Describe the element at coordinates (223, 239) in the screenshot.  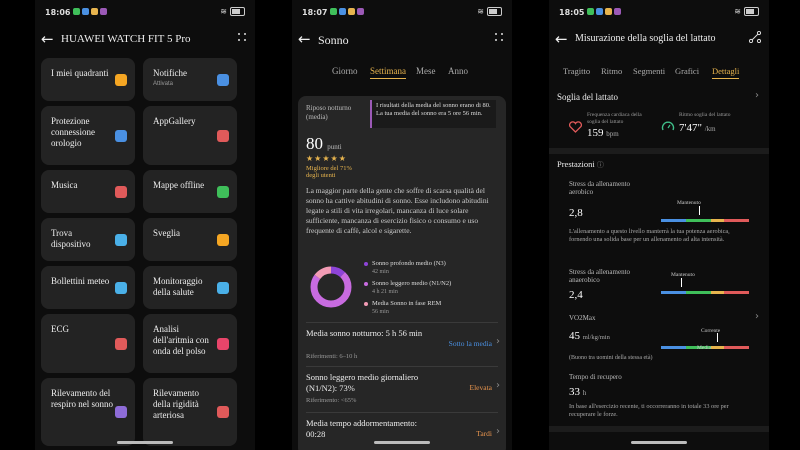
I see `alarm-icon` at that location.